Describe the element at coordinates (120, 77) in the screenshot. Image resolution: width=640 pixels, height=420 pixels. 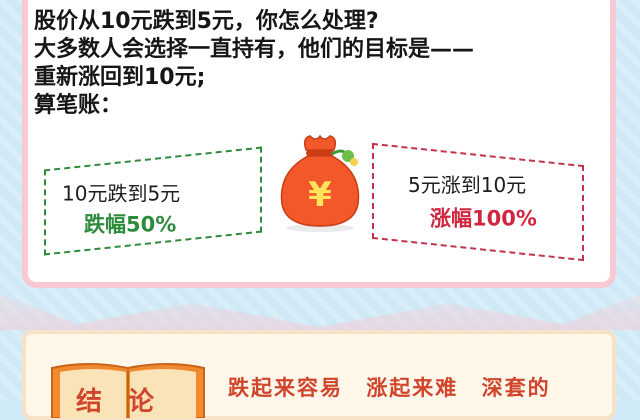
I see `intro-line-3: 重新涨回到10元;` at that location.